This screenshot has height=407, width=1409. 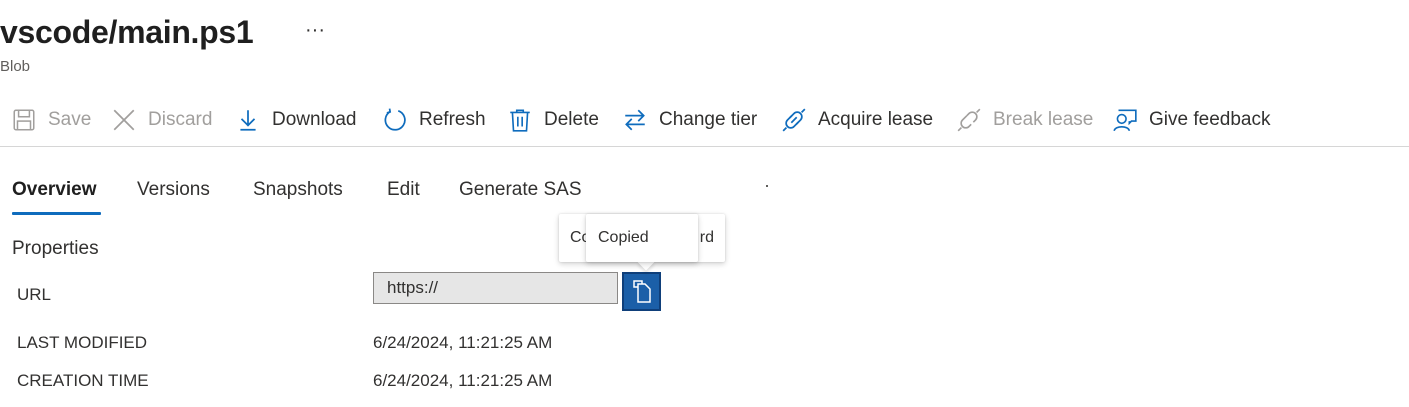 What do you see at coordinates (56, 213) in the screenshot?
I see `active-tab-indicator` at bounding box center [56, 213].